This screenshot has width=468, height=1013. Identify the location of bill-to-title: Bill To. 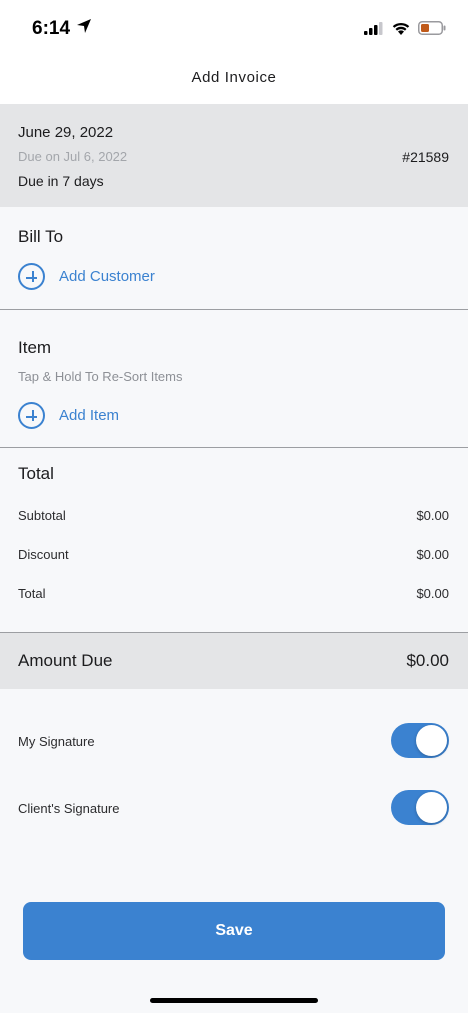
(41, 236).